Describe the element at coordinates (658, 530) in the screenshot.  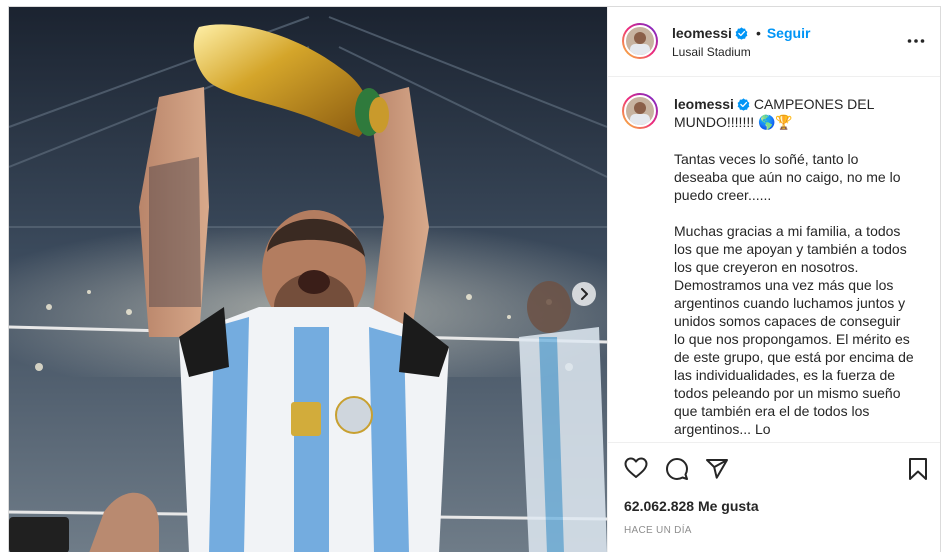
I see `post-timestamp: HACE UN DÍA` at that location.